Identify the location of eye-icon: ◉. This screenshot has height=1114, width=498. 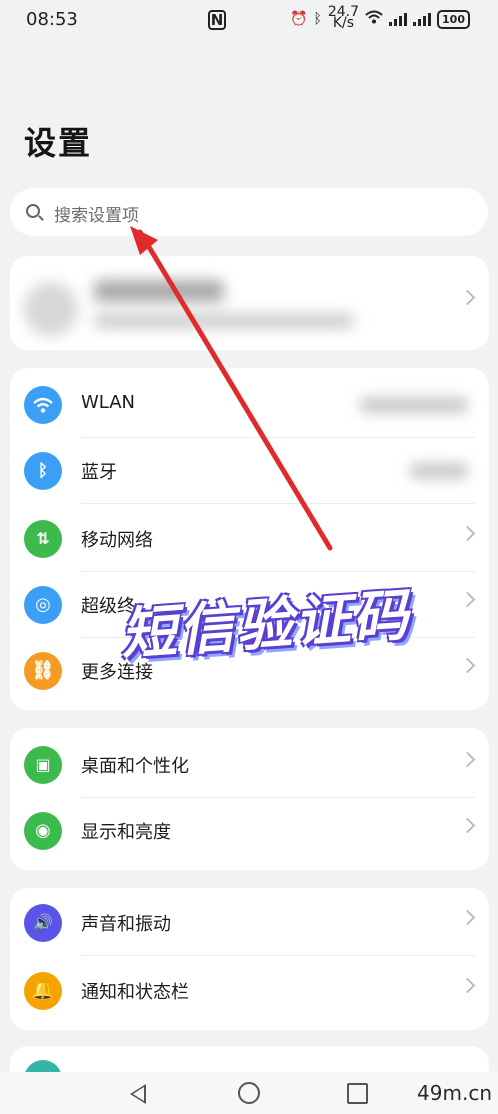
(43, 831).